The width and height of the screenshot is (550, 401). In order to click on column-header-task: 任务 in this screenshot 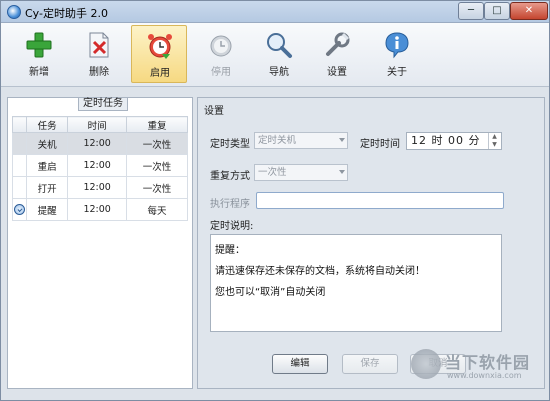, I will do `click(47, 124)`.